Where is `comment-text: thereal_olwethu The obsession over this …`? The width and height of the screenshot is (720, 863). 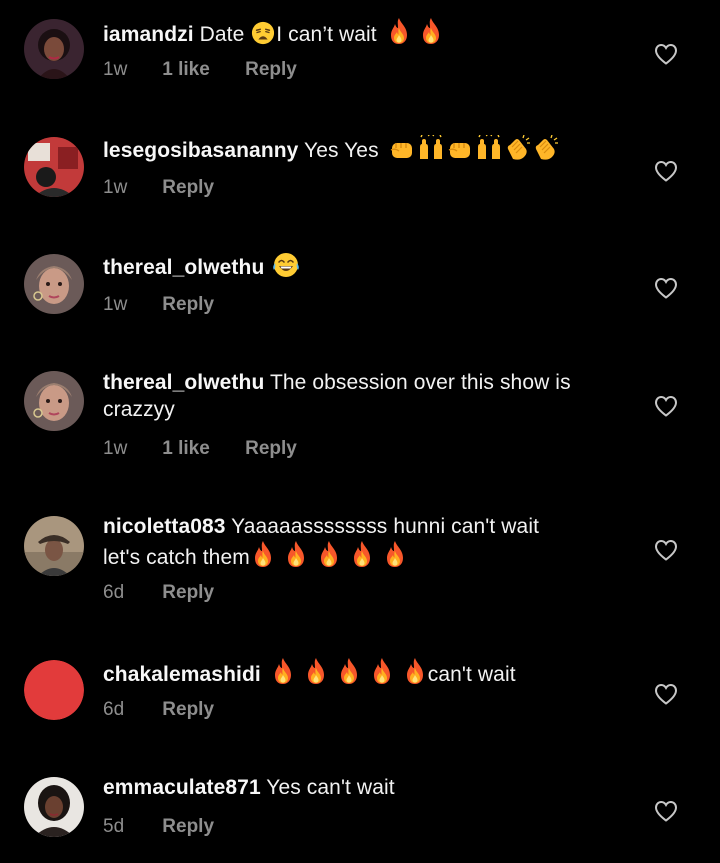 comment-text: thereal_olwethu The obsession over this … is located at coordinates (363, 396).